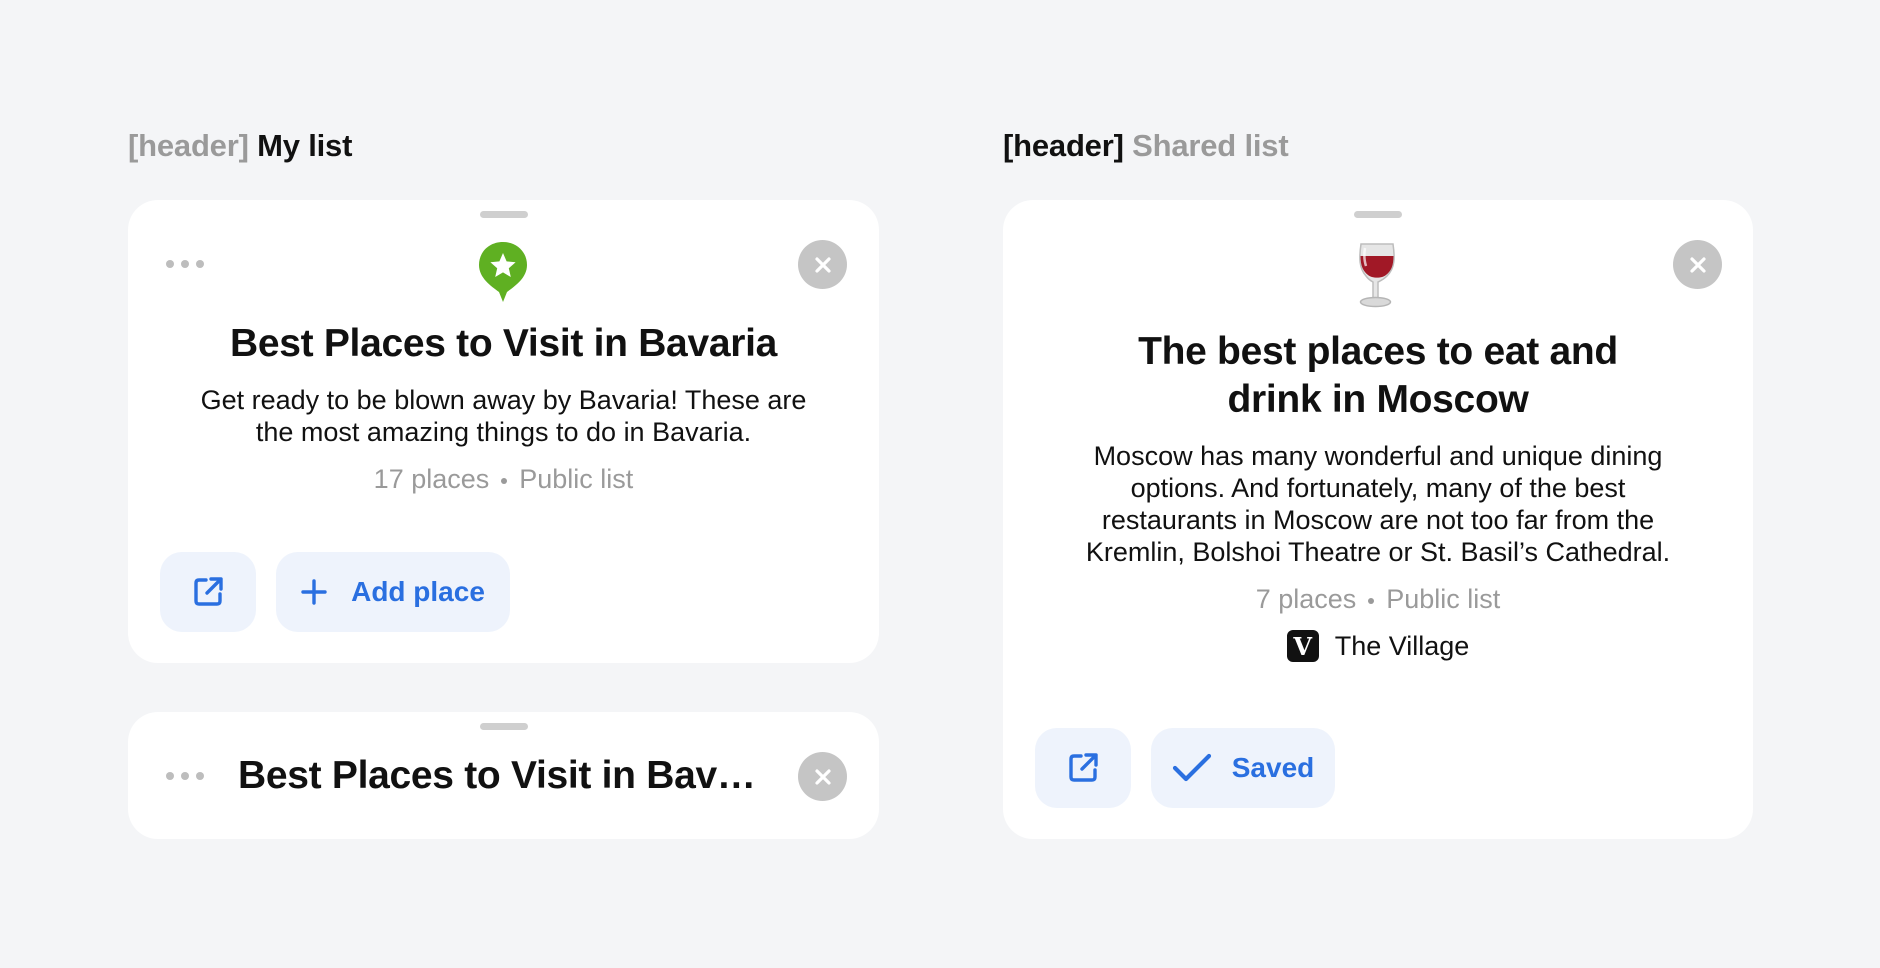 The image size is (1880, 968). What do you see at coordinates (1191, 767) in the screenshot?
I see `checkmark-icon` at bounding box center [1191, 767].